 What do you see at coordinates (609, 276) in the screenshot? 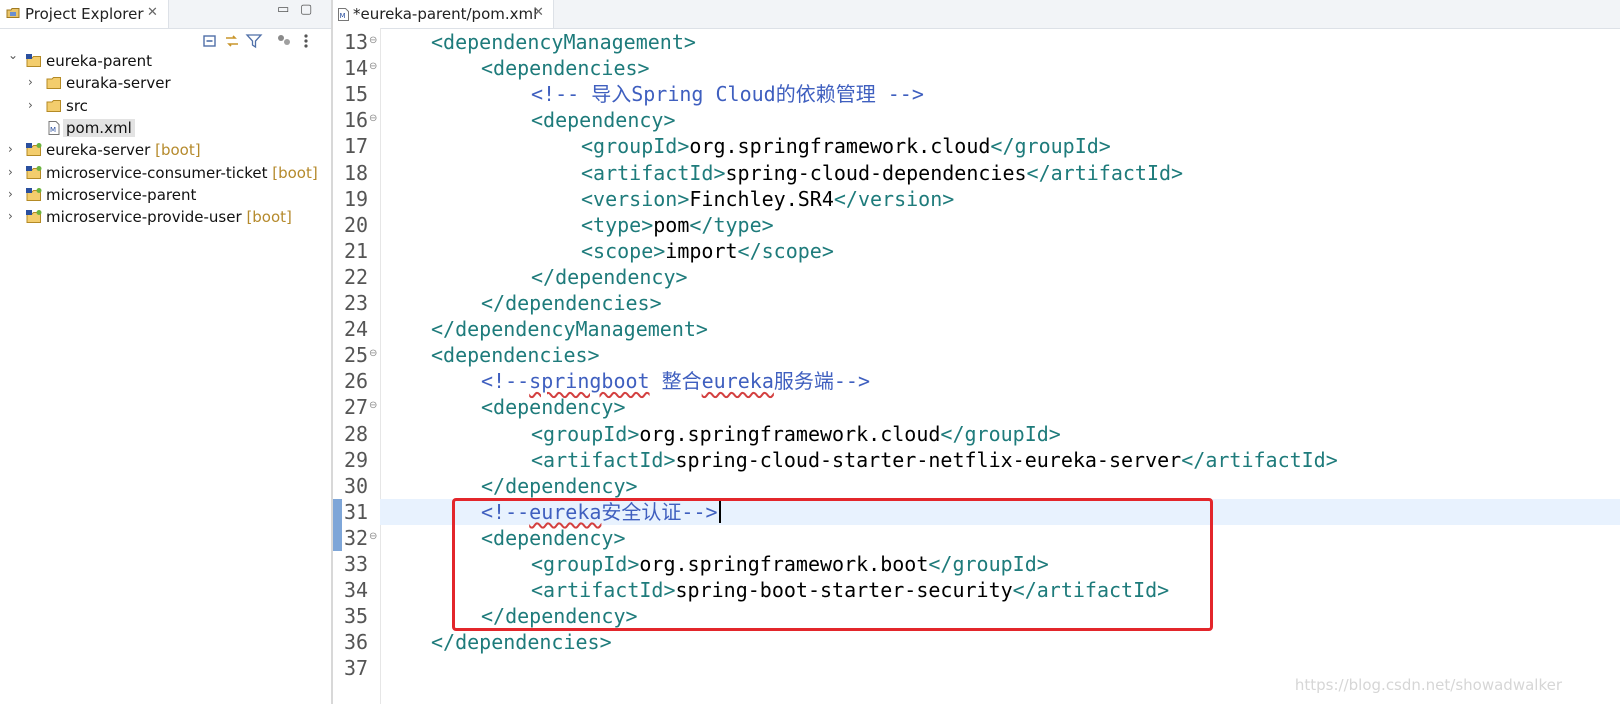
I see `xml-tag: </dependency>` at bounding box center [609, 276].